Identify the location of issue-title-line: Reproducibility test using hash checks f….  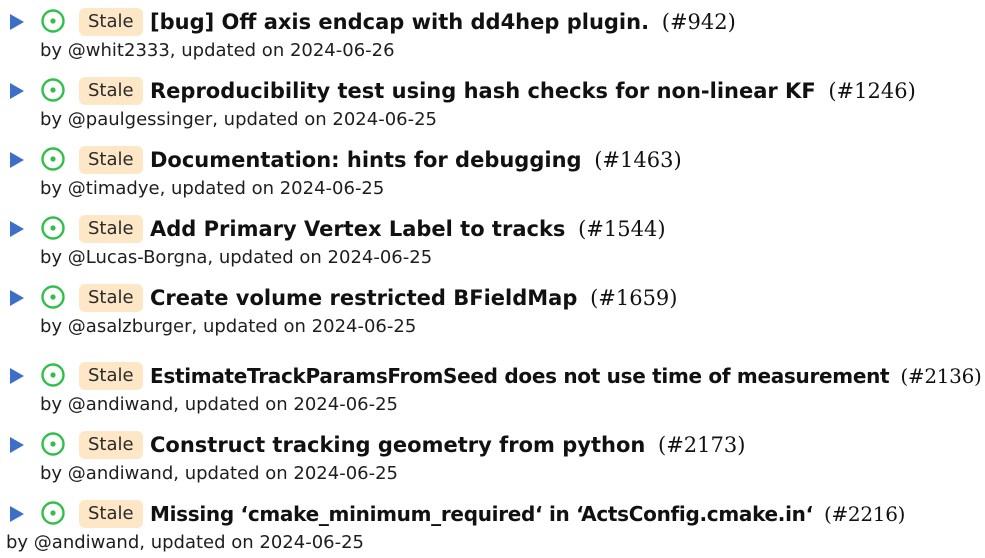
(533, 91).